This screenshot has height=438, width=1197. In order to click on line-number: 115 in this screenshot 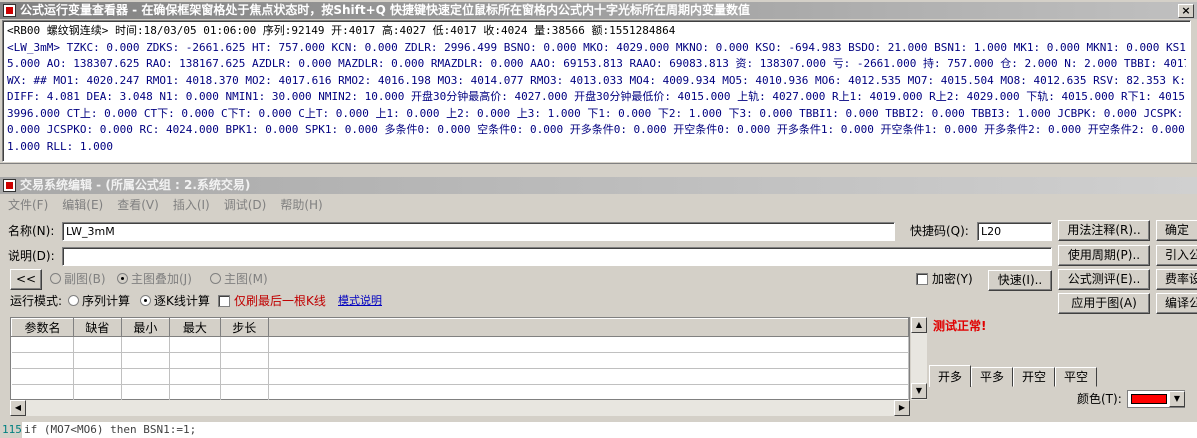, I will do `click(11, 430)`.